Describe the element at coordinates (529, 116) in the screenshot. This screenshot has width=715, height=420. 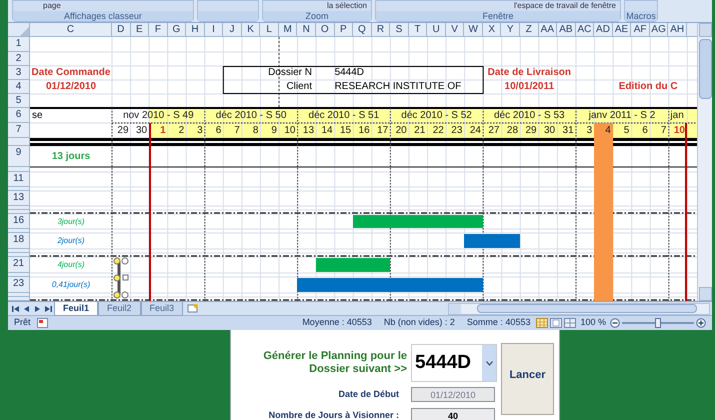
I see `week-label: déc 2010 - S 53` at that location.